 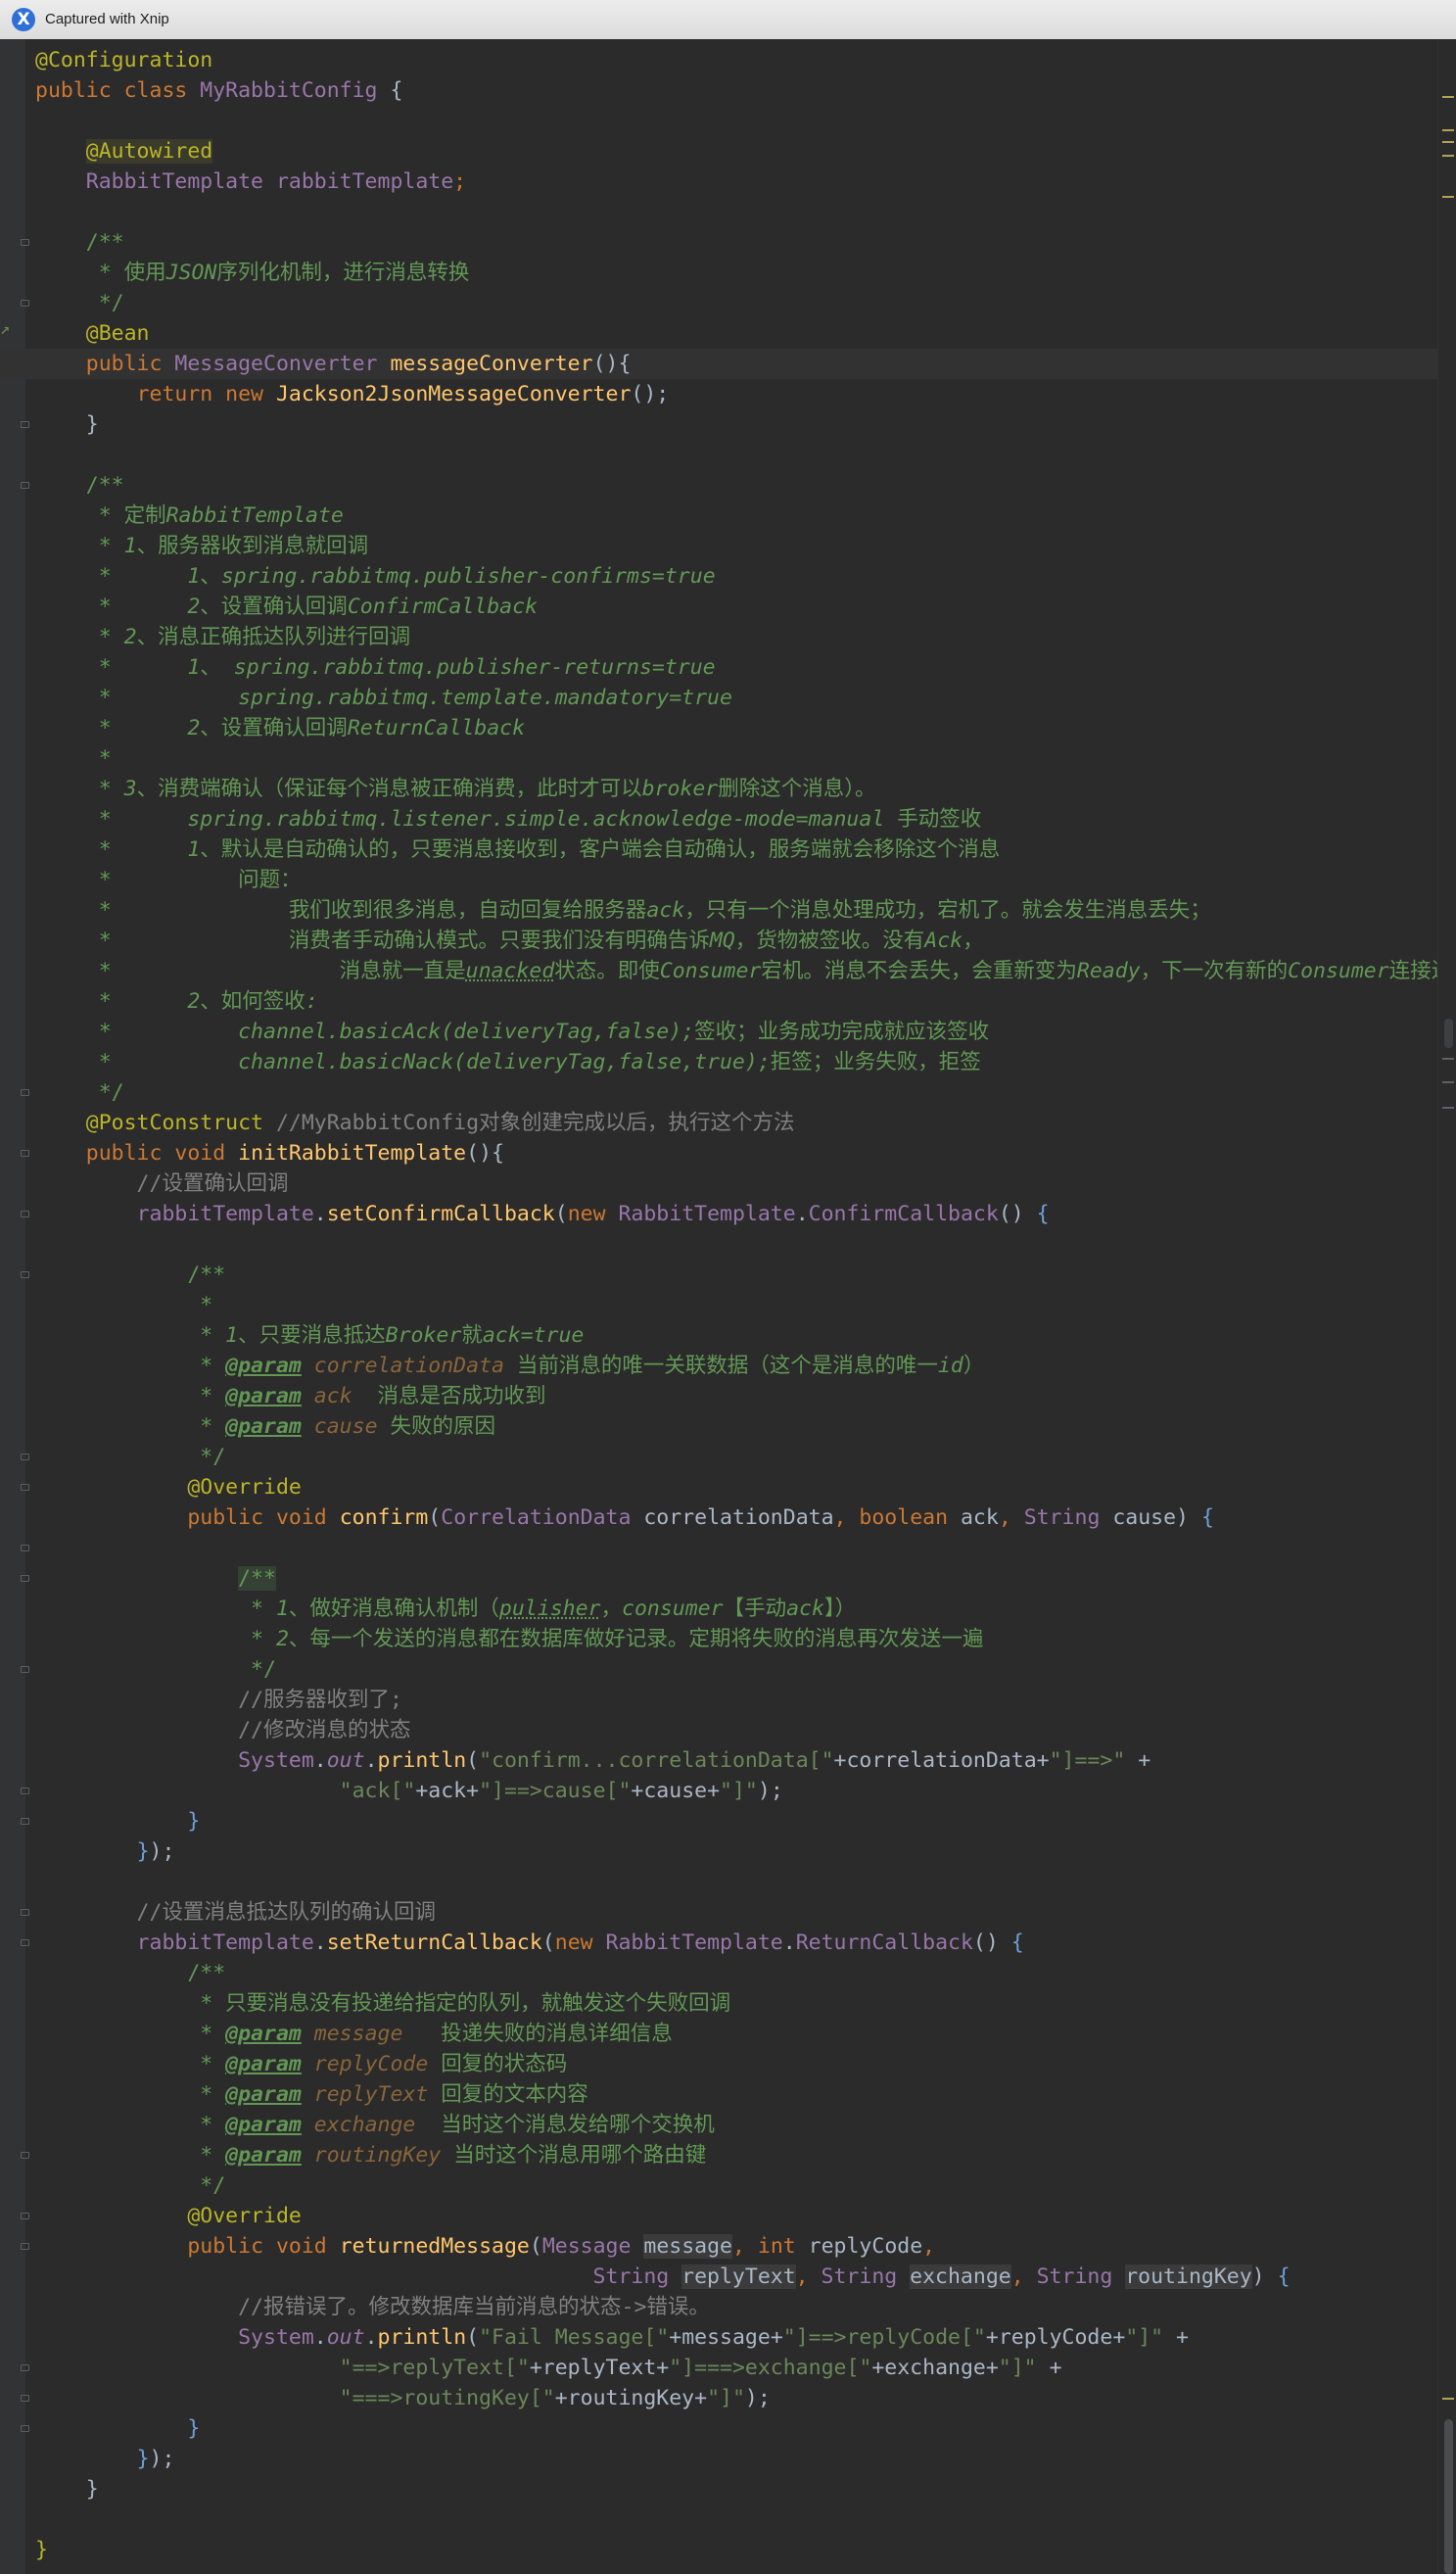 I want to click on code-line: //报错误了。修改数据库当前消息的状态->错误。, so click(x=719, y=2307).